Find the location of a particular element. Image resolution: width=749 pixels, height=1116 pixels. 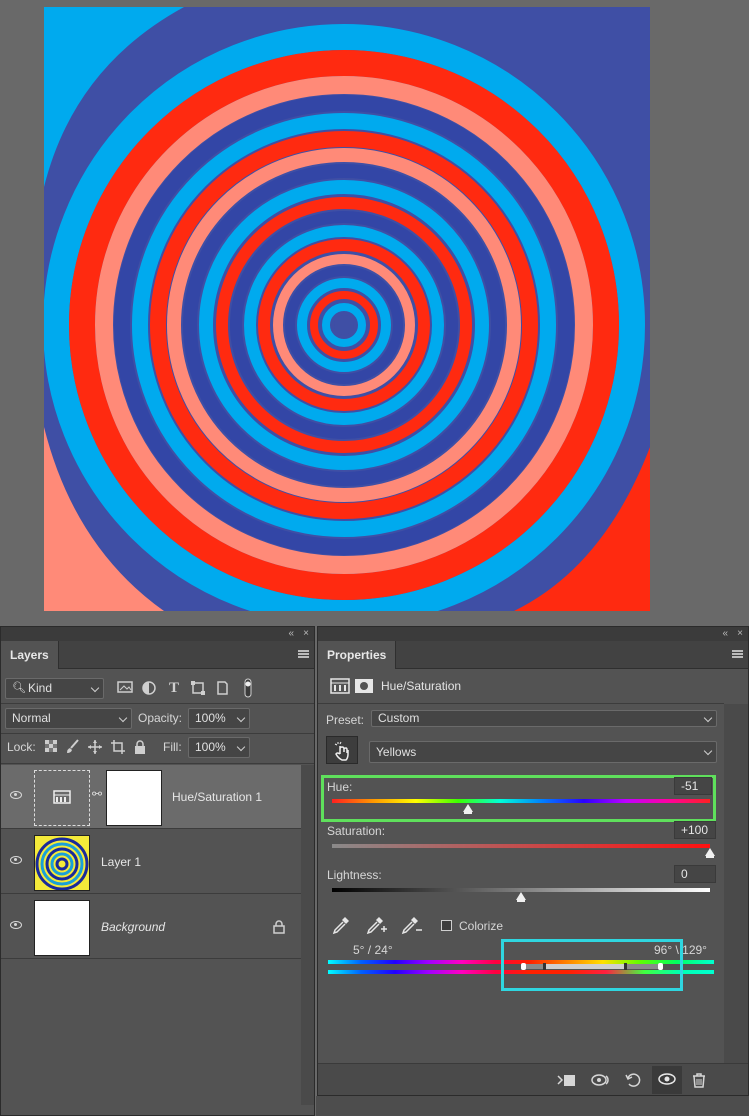

opacity-field: 100% is located at coordinates (219, 718).